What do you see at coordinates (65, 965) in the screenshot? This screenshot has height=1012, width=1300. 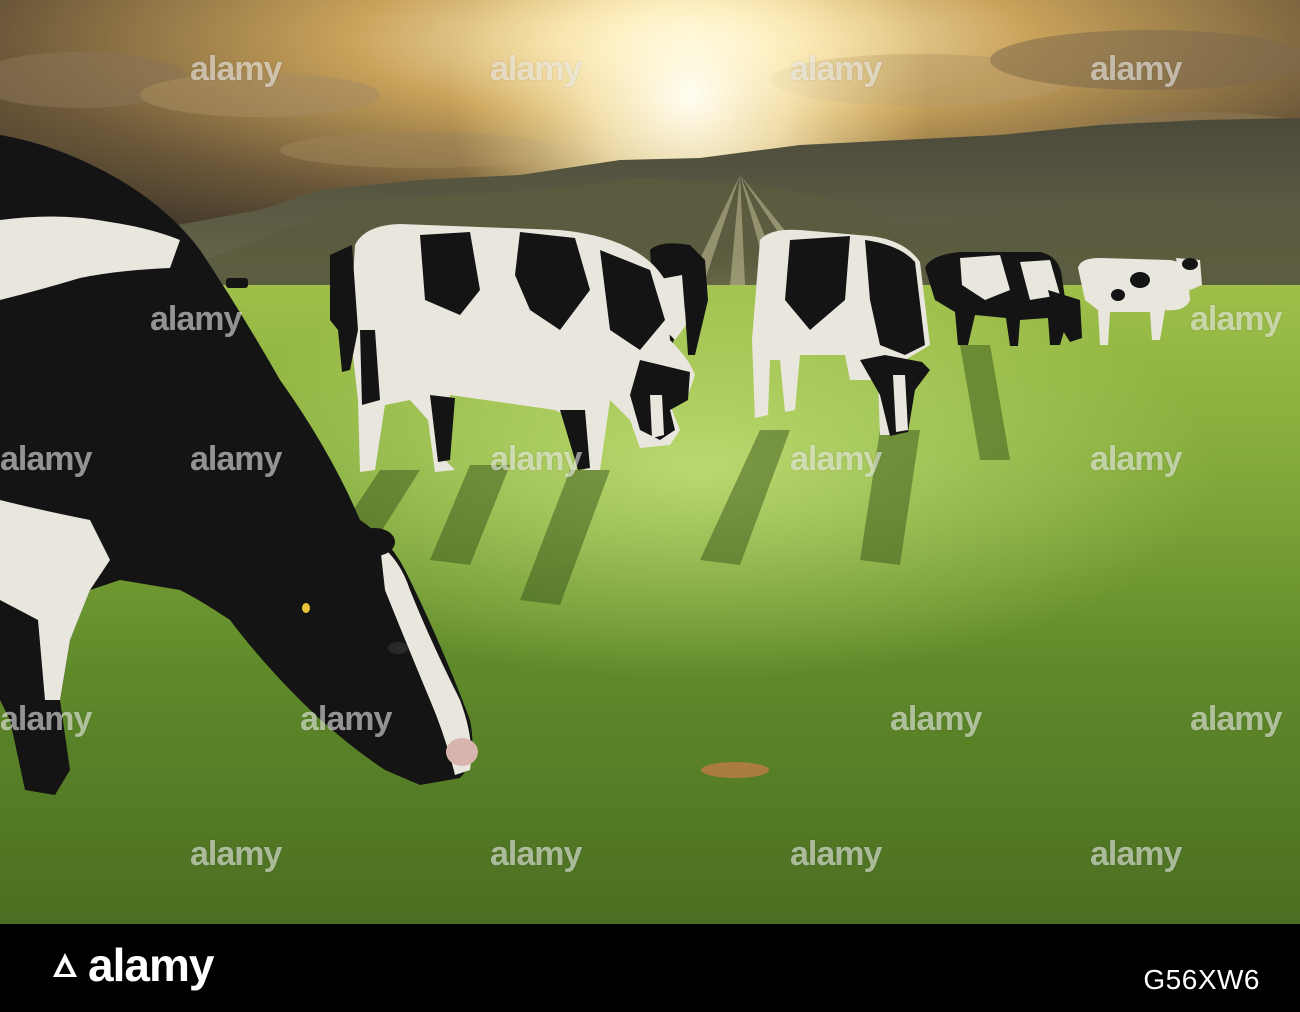 I see `alamy-logo-icon` at bounding box center [65, 965].